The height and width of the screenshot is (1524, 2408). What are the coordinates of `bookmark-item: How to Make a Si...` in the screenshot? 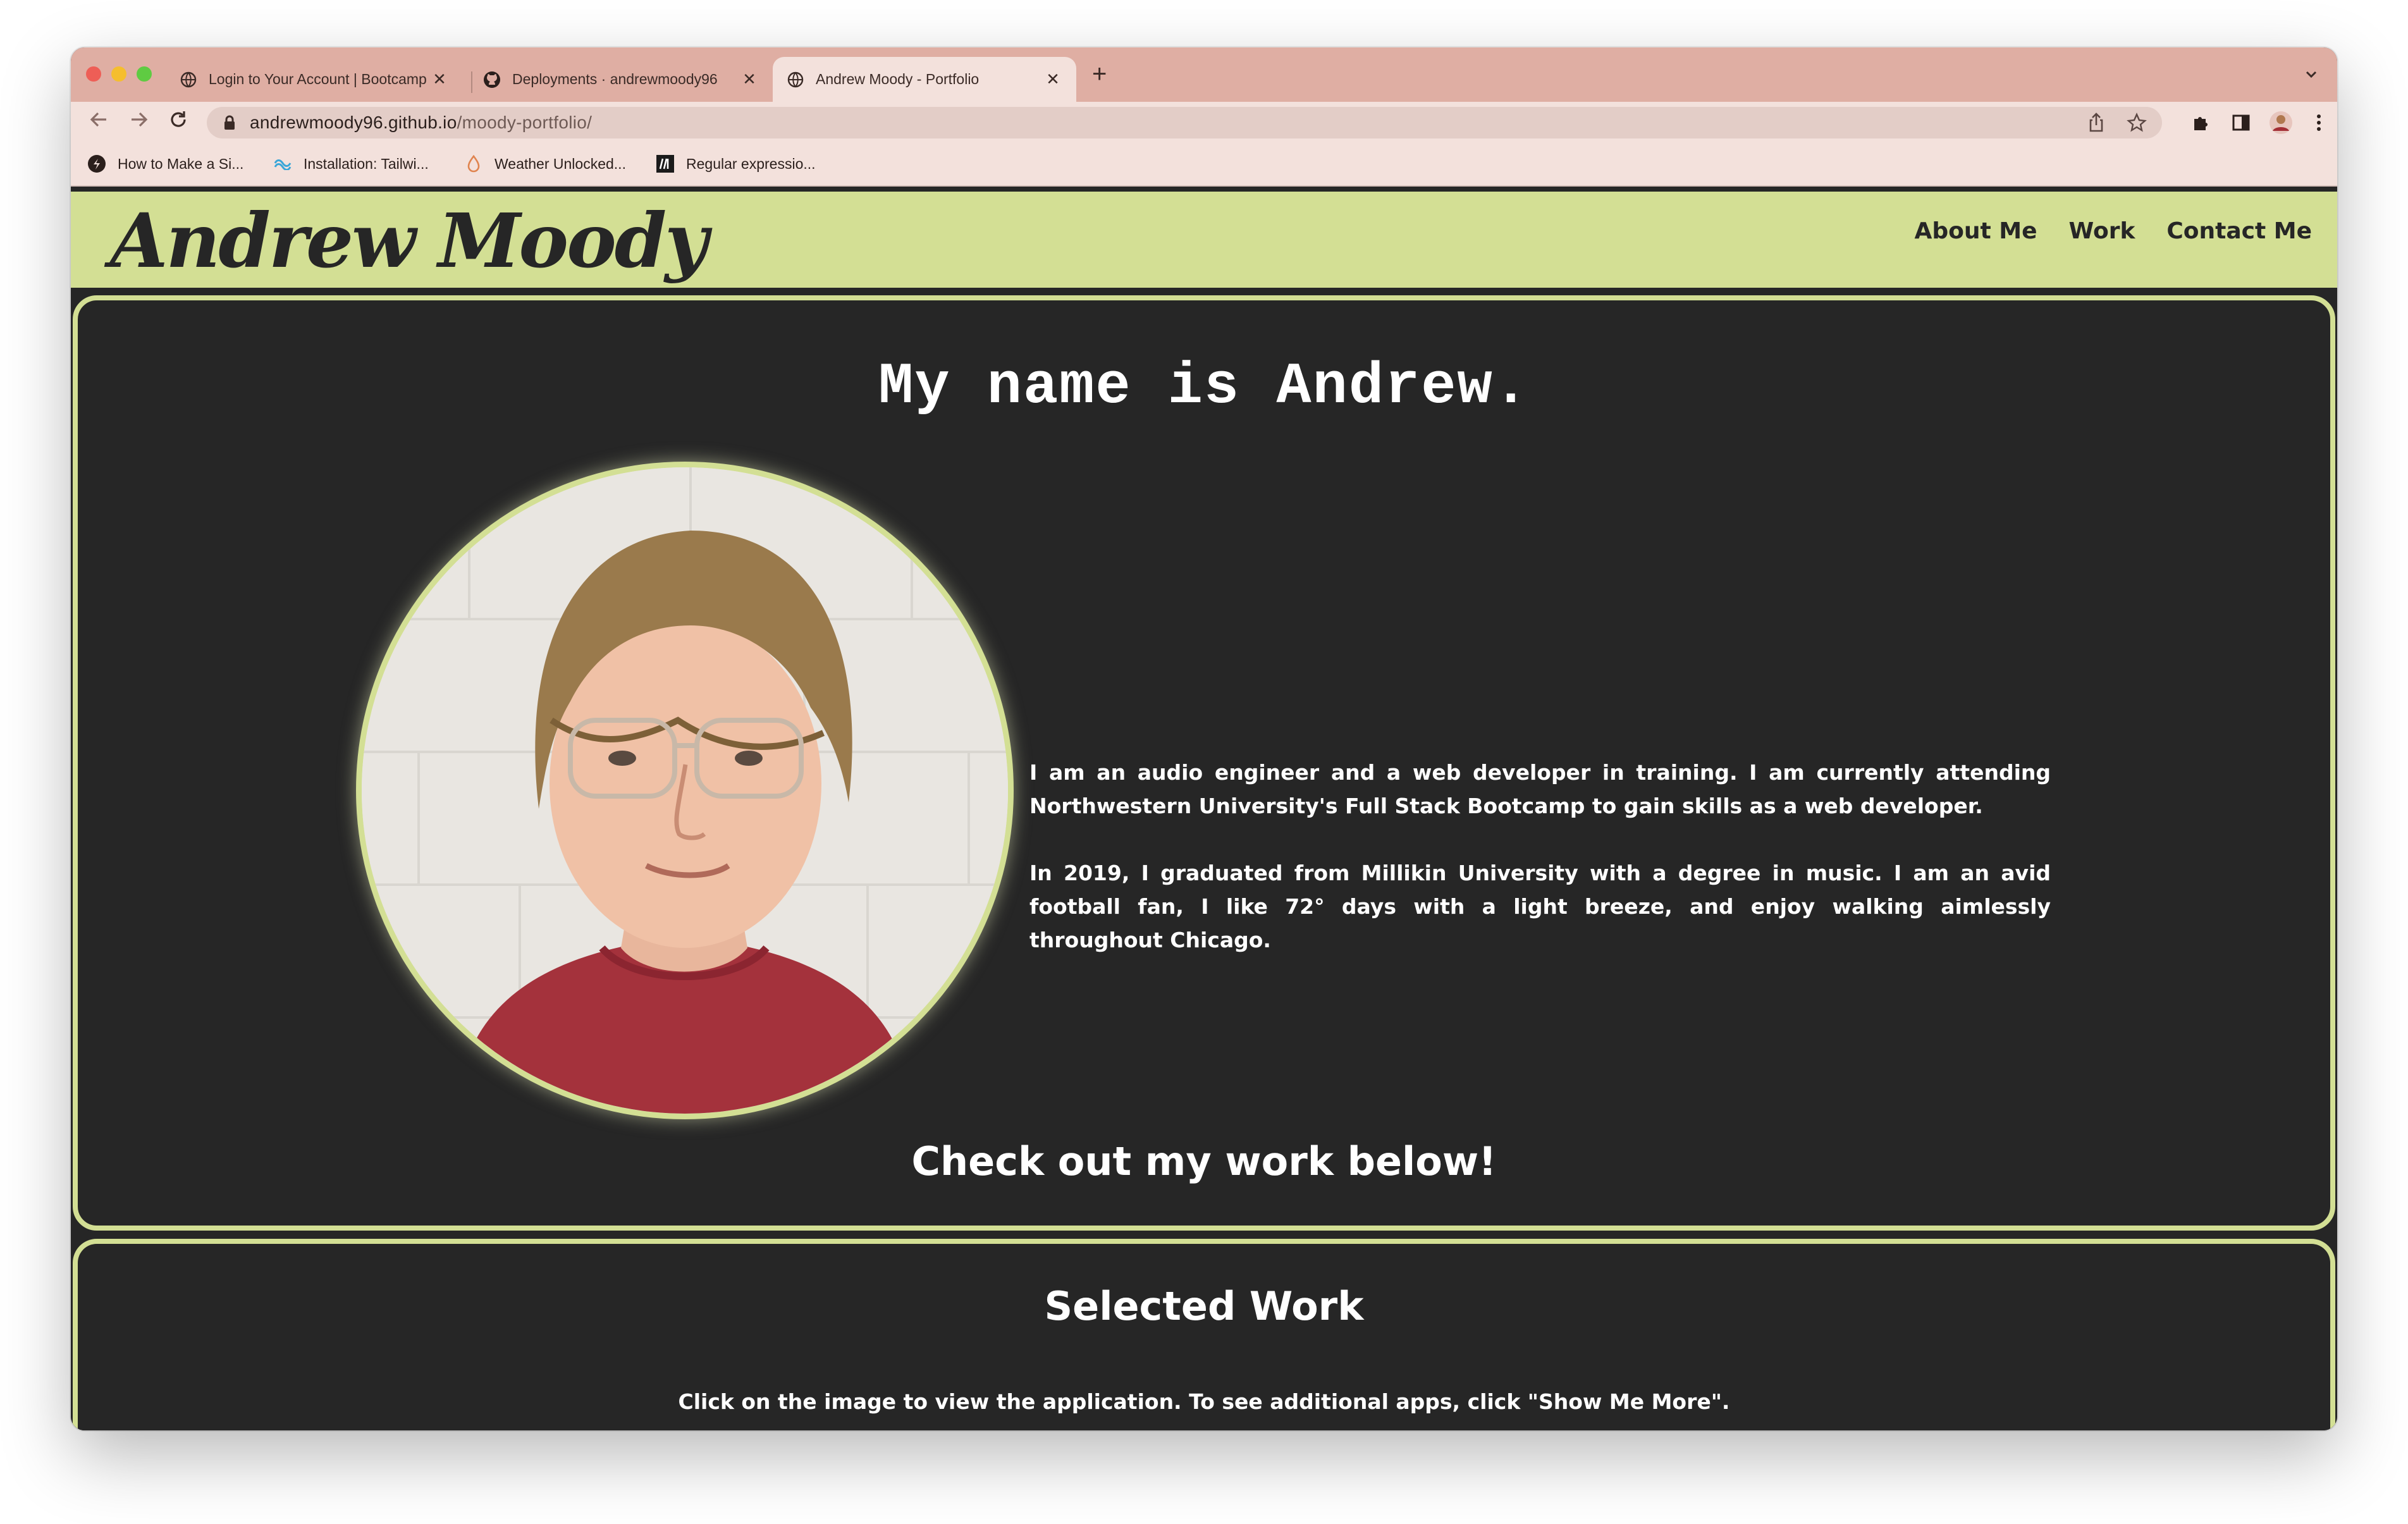 It's located at (165, 163).